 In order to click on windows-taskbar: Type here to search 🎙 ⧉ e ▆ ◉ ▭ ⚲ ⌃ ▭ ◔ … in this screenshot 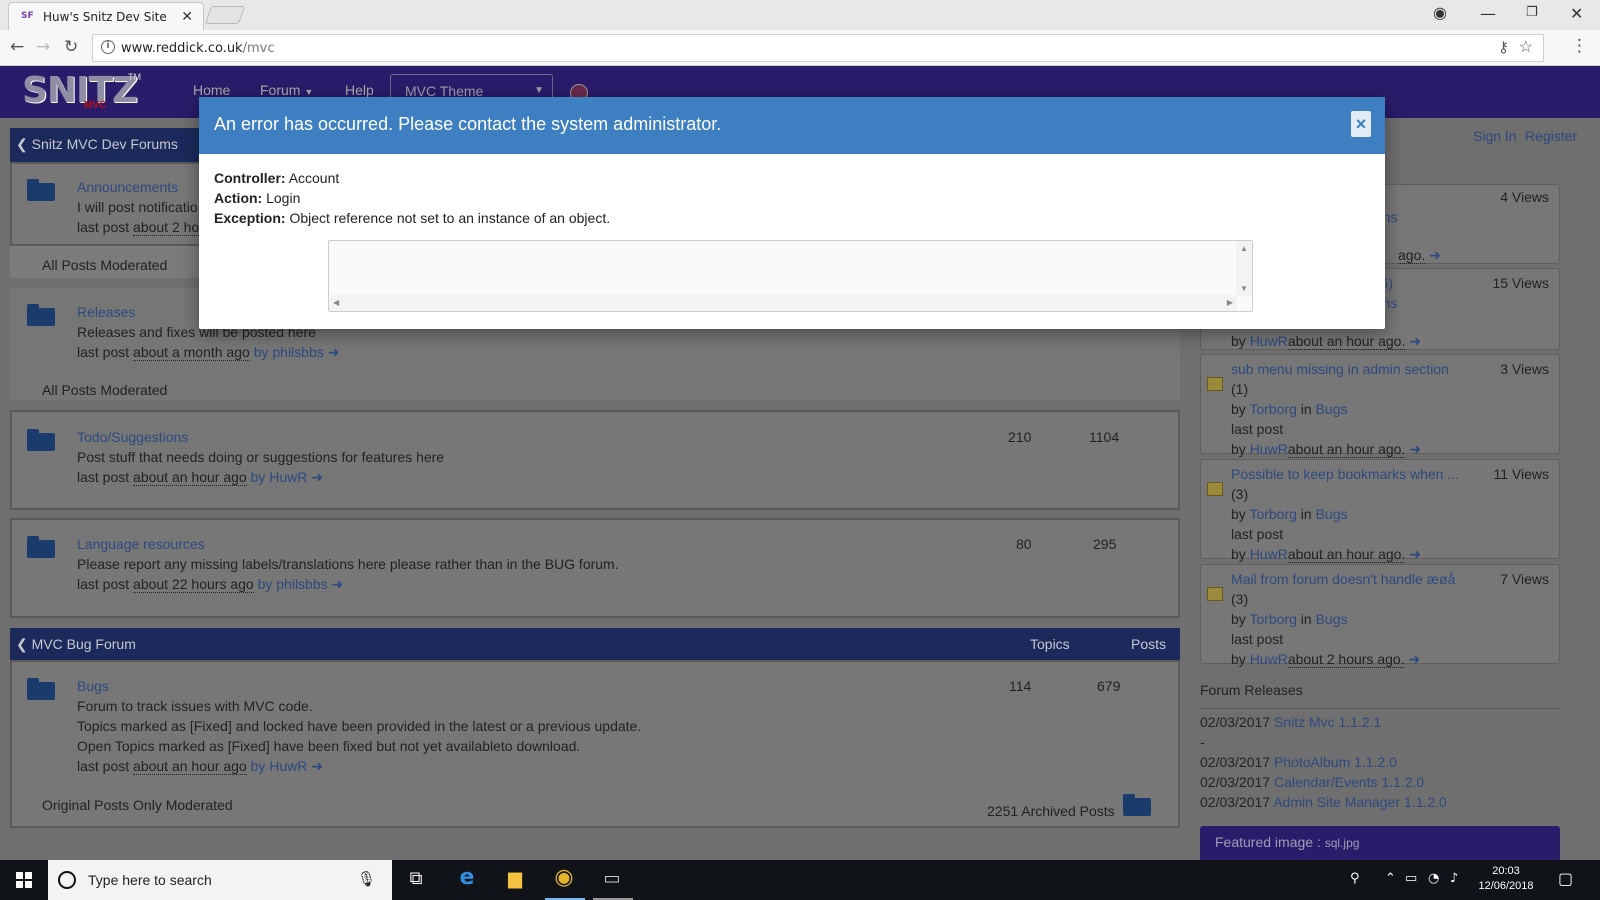, I will do `click(800, 880)`.